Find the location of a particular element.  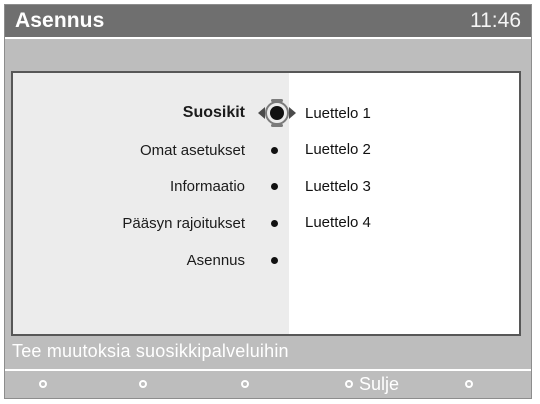

menu-header: Asennus 11:46 is located at coordinates (268, 22).